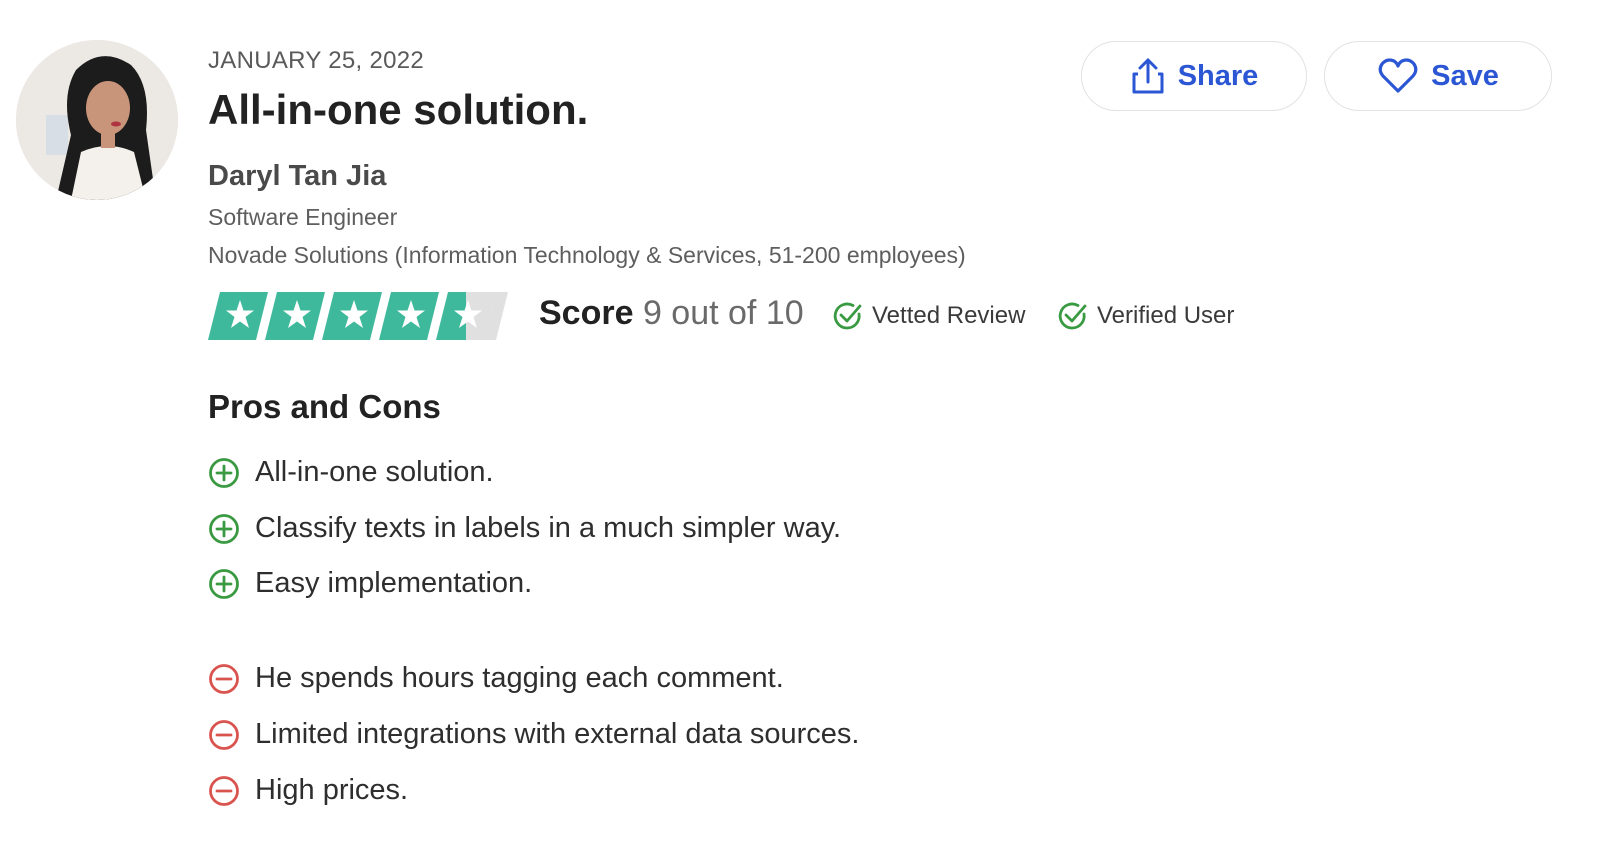 The width and height of the screenshot is (1600, 861). Describe the element at coordinates (398, 109) in the screenshot. I see `review-title: All-in-one solution.` at that location.